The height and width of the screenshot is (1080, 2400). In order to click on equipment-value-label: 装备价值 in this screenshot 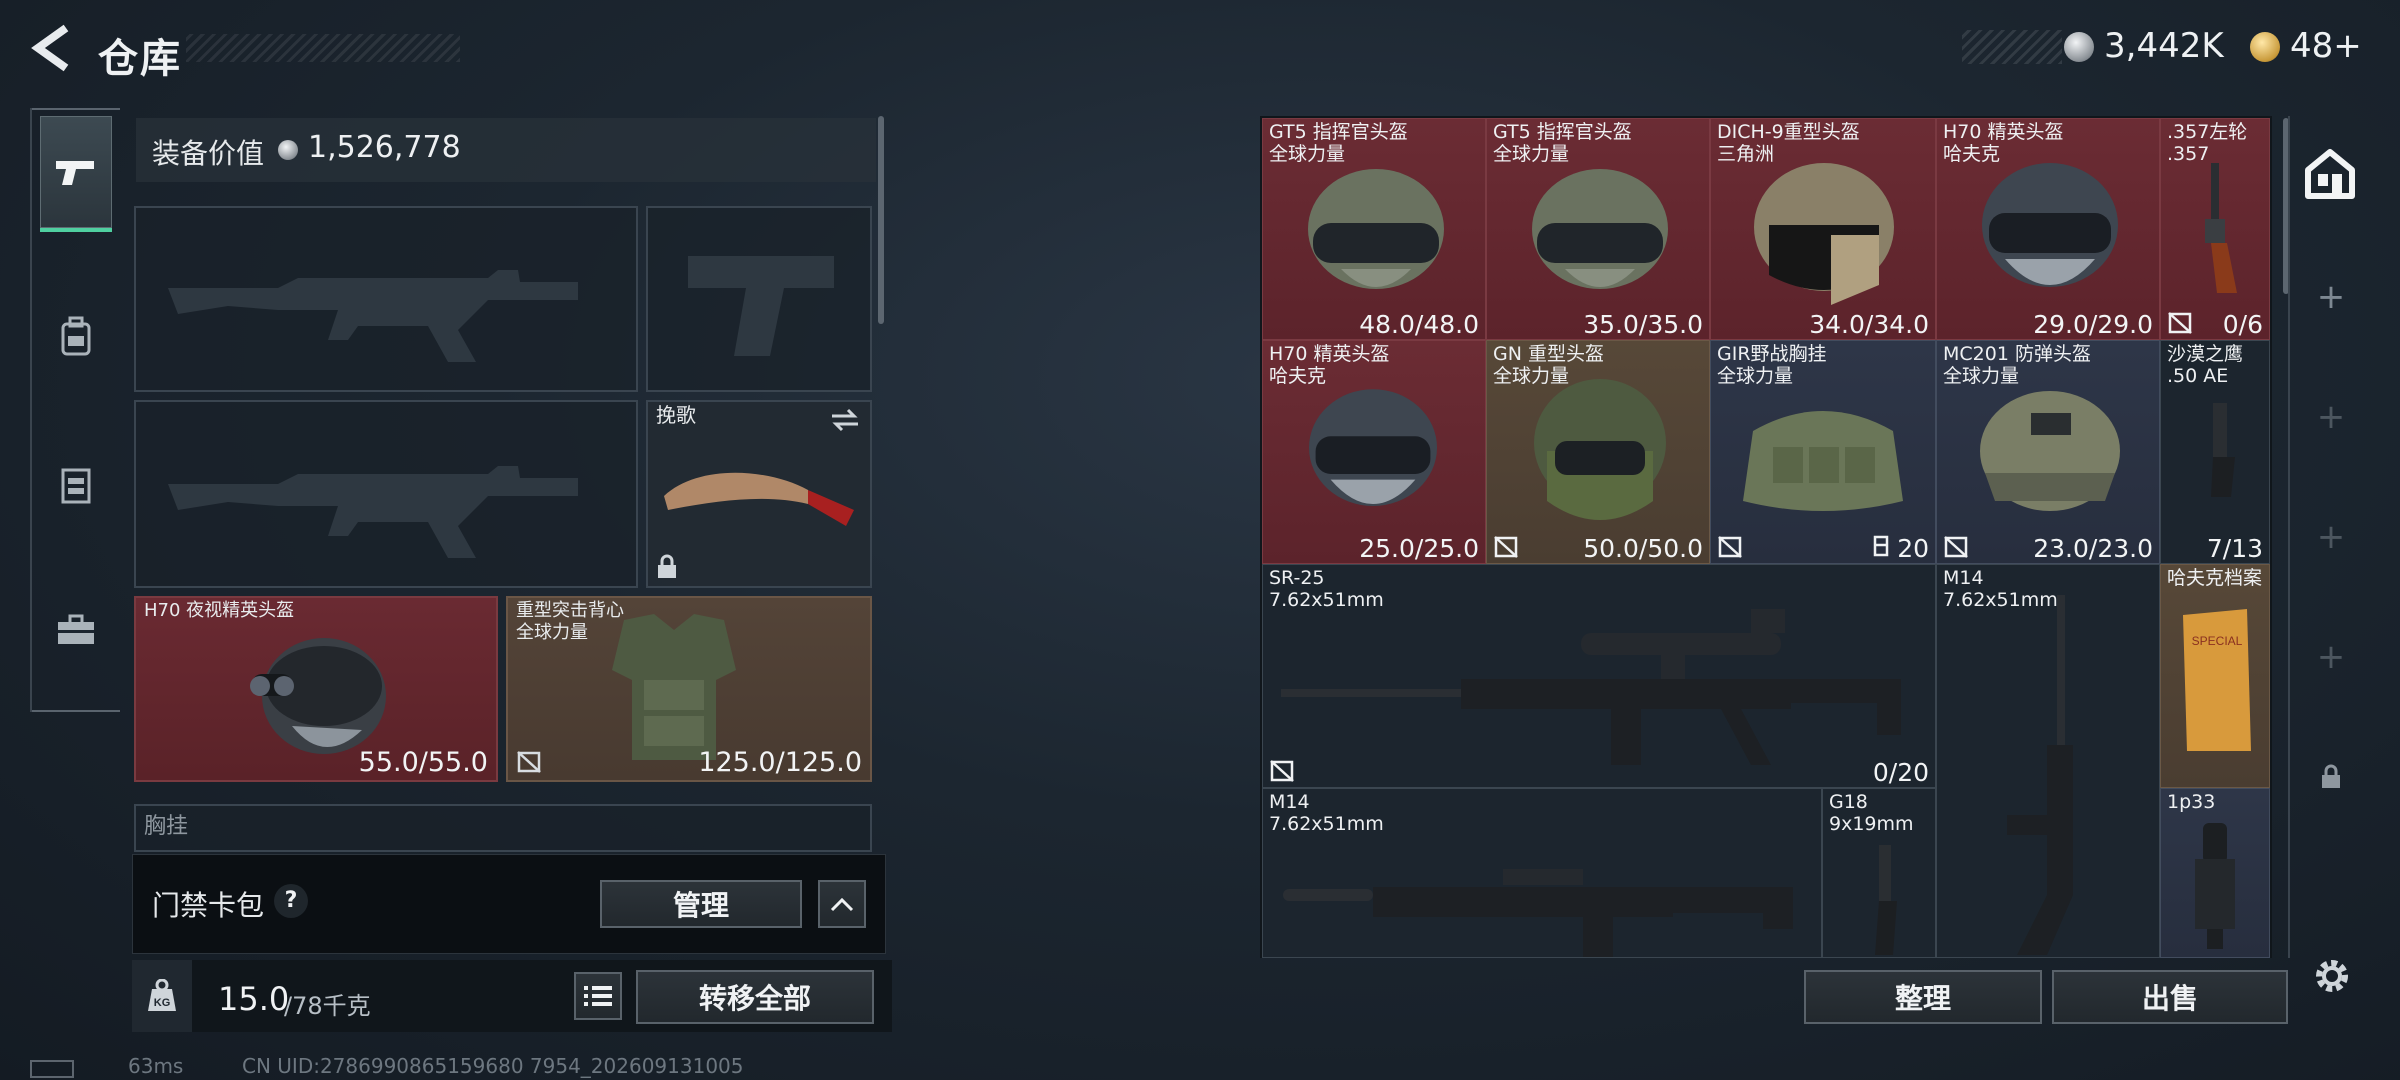, I will do `click(208, 153)`.